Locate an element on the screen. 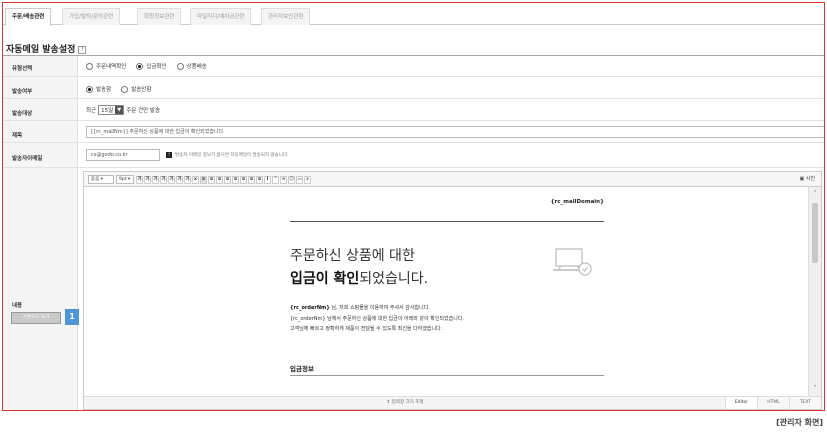  section-title-text: 자동메일 발송설정 is located at coordinates (41, 50).